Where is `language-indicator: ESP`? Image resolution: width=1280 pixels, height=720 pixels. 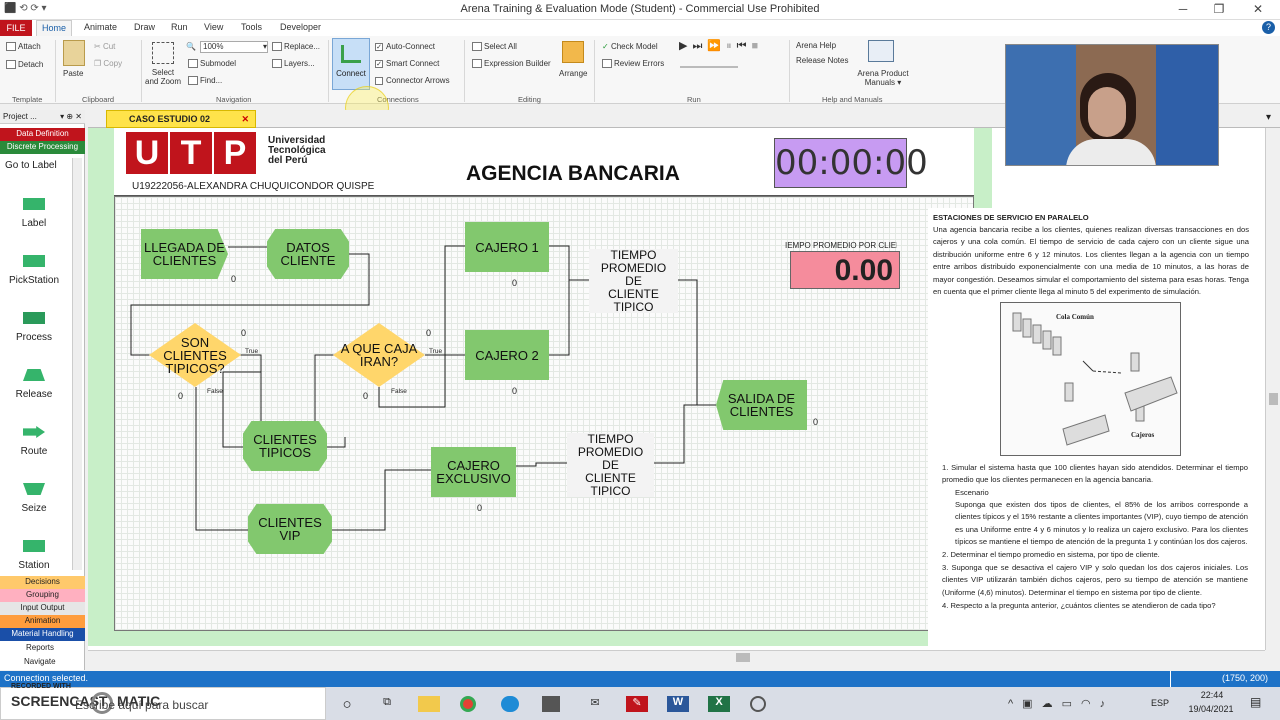
language-indicator: ESP is located at coordinates (1160, 703).